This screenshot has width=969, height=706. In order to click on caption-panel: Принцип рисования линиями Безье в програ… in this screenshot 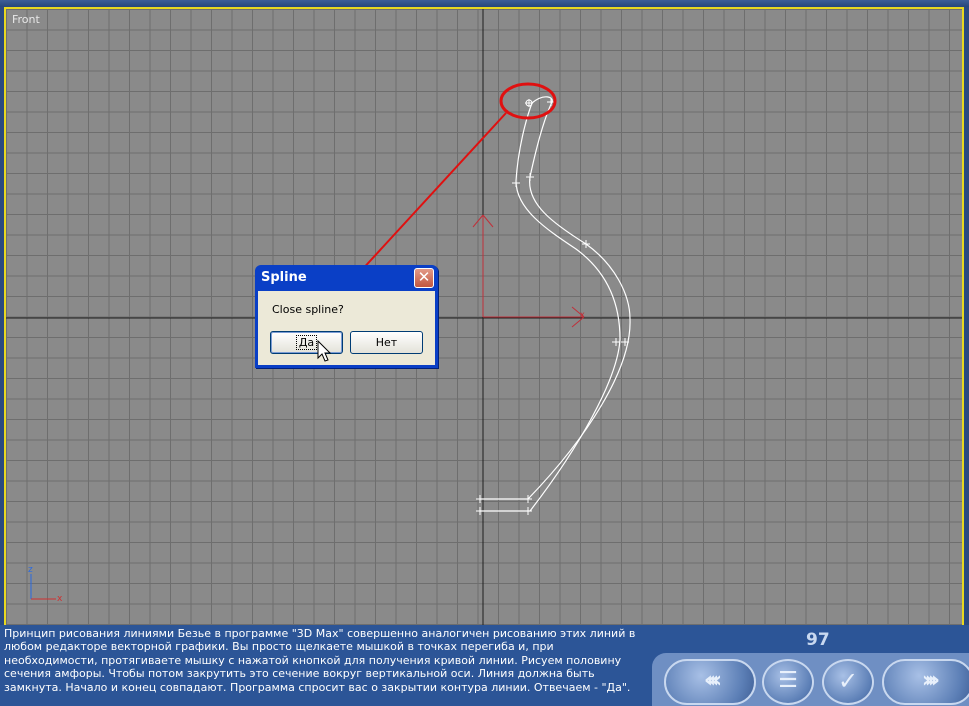, I will do `click(484, 665)`.